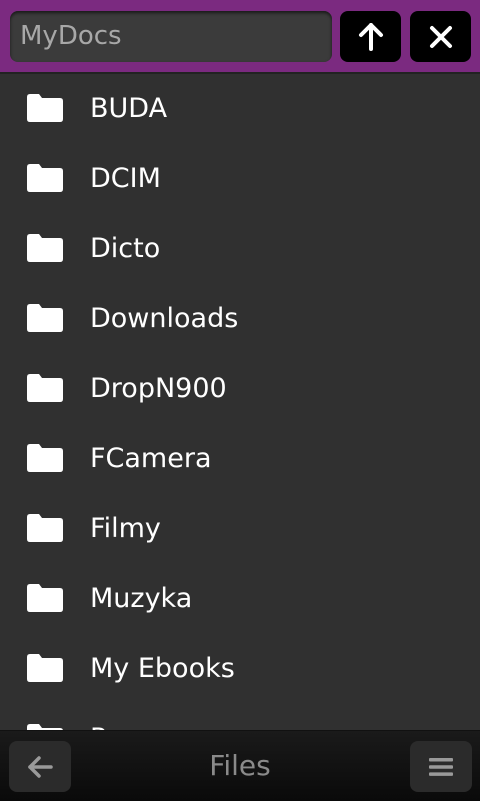 The width and height of the screenshot is (480, 801). Describe the element at coordinates (240, 109) in the screenshot. I see `file-list-item: BUDA` at that location.